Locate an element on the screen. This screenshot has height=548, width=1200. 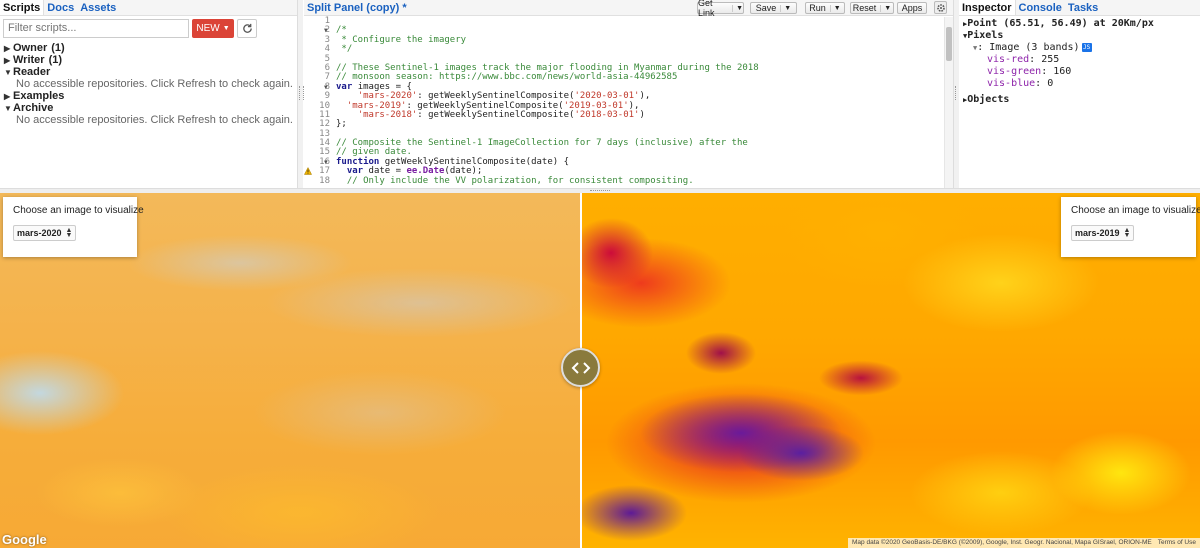
terms-link: Terms of Use is located at coordinates (1177, 543).